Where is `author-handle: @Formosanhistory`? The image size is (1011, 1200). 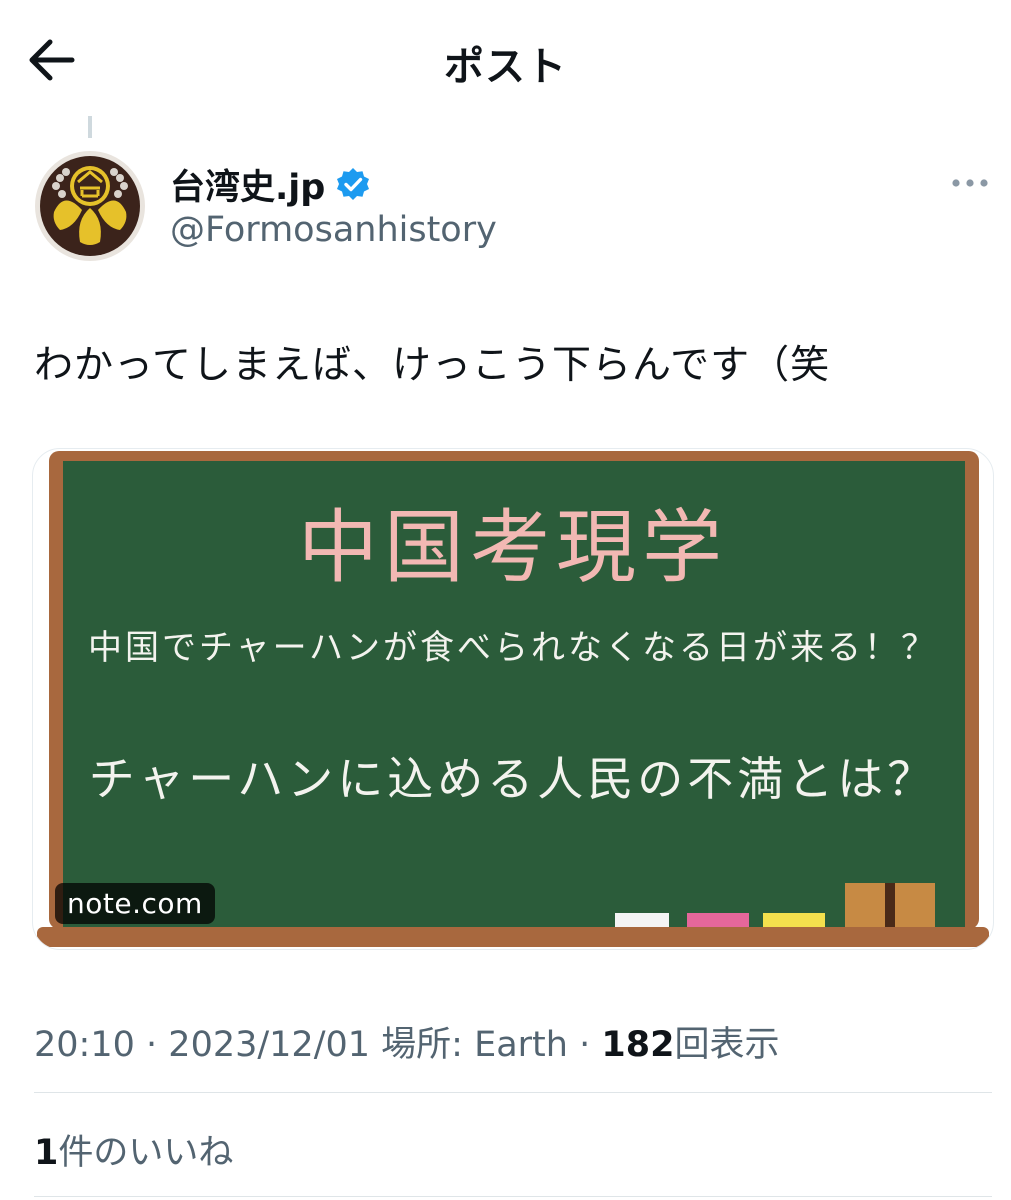 author-handle: @Formosanhistory is located at coordinates (333, 230).